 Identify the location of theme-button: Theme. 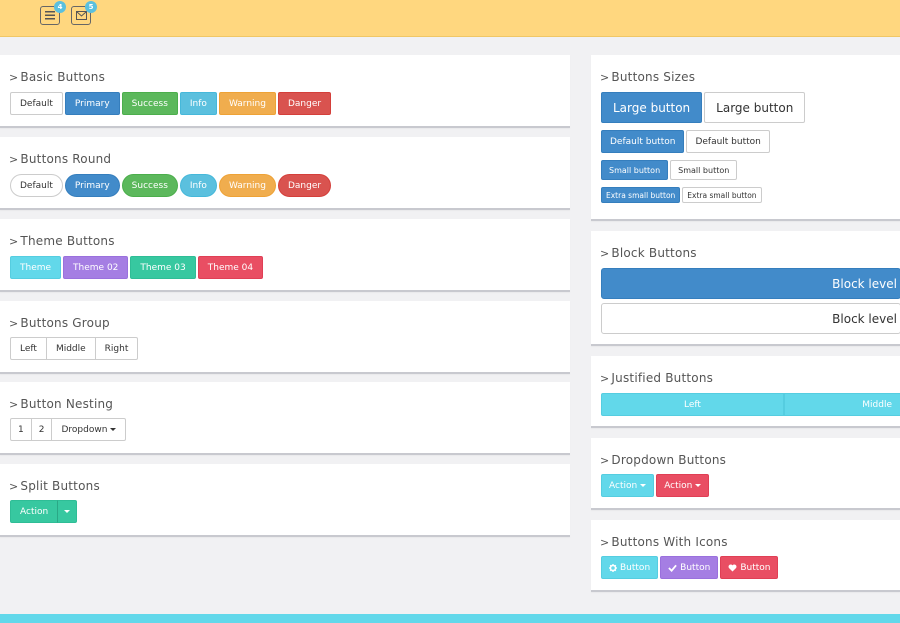
(36, 267).